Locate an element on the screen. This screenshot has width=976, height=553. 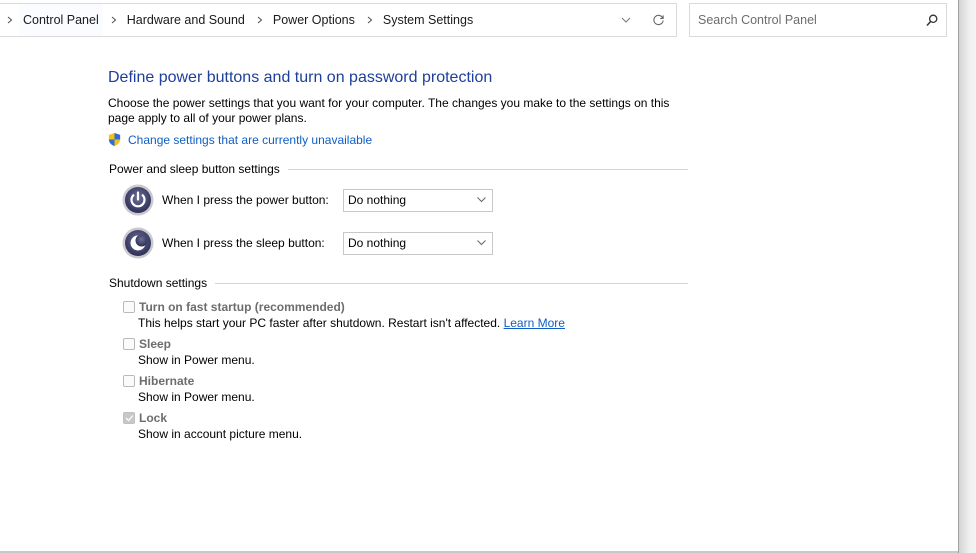
sleep-button-action-select: Do nothing is located at coordinates (418, 243).